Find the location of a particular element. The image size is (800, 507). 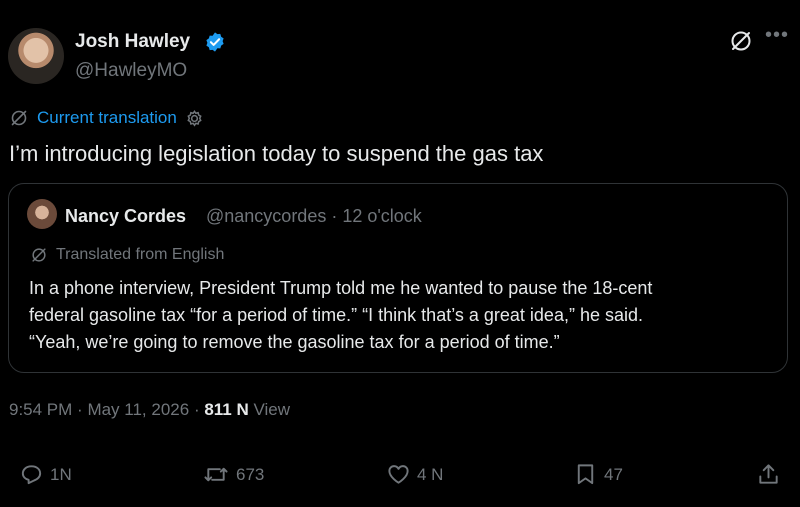

share-icon is located at coordinates (768, 474).